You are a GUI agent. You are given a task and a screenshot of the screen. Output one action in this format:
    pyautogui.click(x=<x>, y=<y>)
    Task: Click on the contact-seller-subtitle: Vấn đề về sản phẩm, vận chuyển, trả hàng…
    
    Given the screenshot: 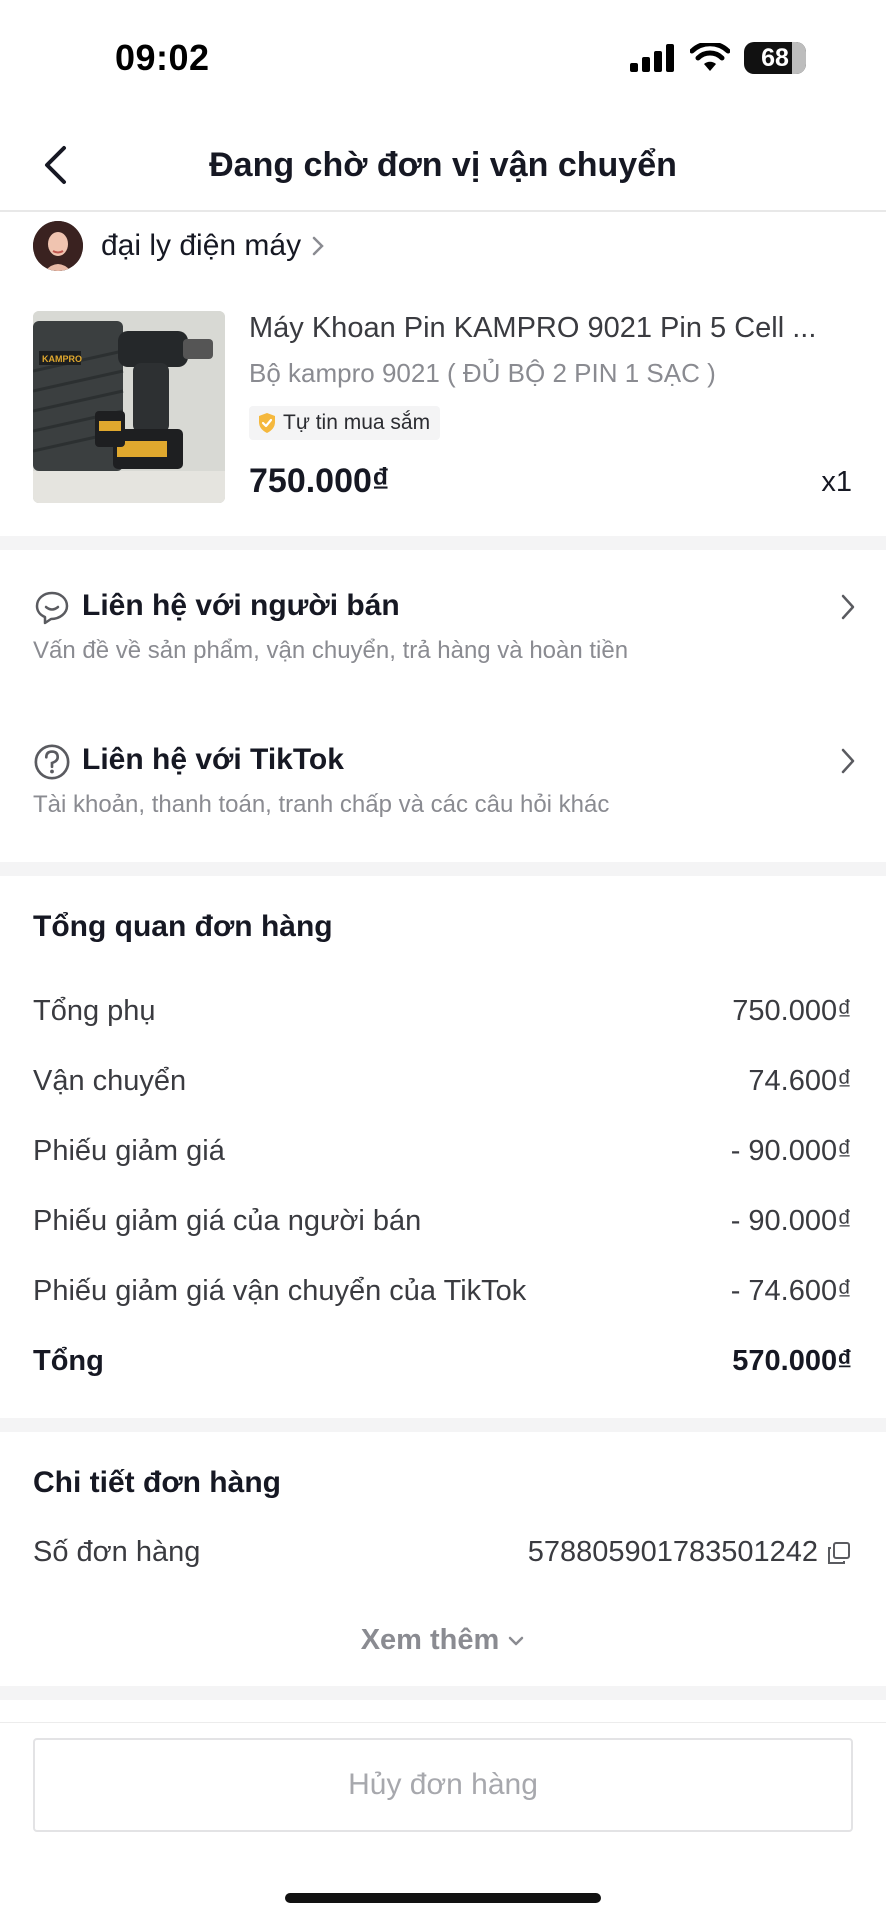 What is the action you would take?
    pyautogui.click(x=331, y=650)
    